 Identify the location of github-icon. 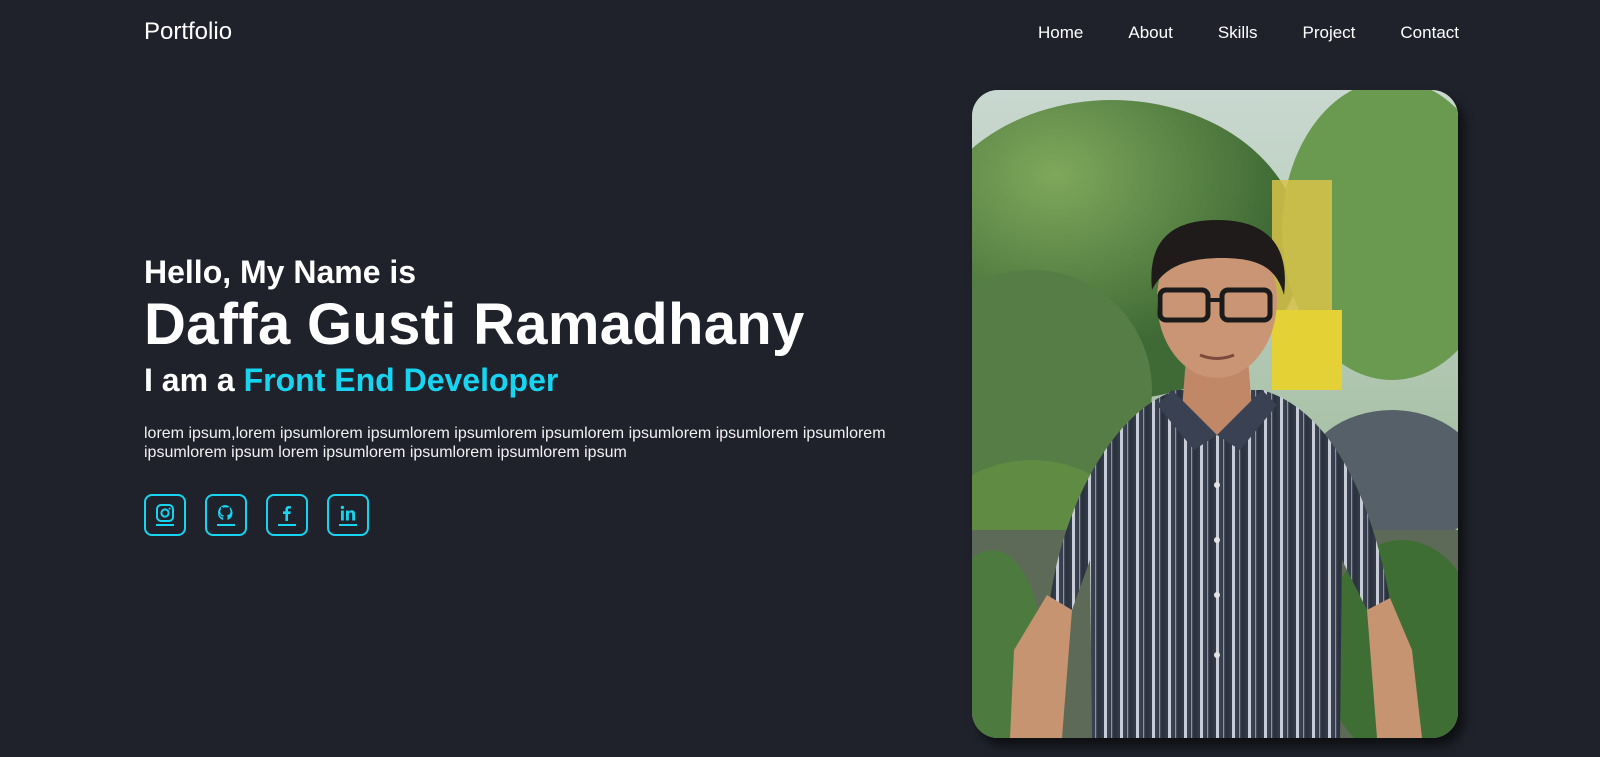
(226, 515).